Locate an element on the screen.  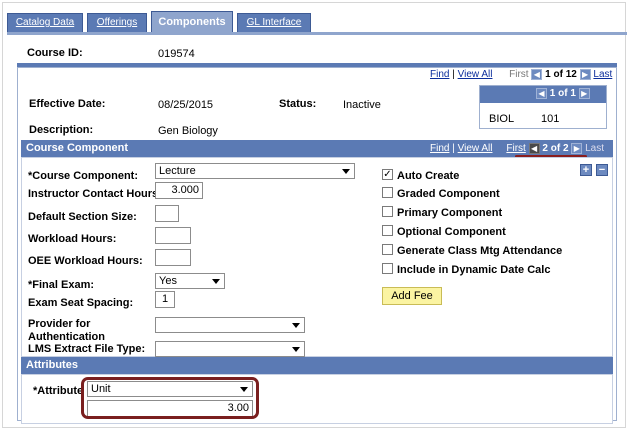
lms-file-type-label: LMS Extract File Type: is located at coordinates (87, 349).